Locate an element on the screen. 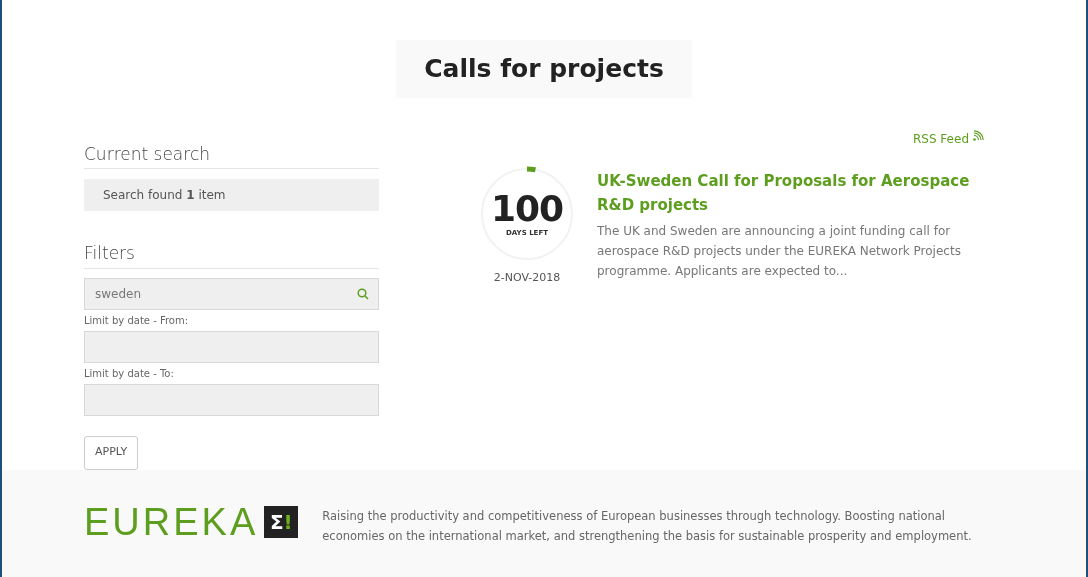 This screenshot has height=577, width=1088. section-heading: Current search is located at coordinates (231, 155).